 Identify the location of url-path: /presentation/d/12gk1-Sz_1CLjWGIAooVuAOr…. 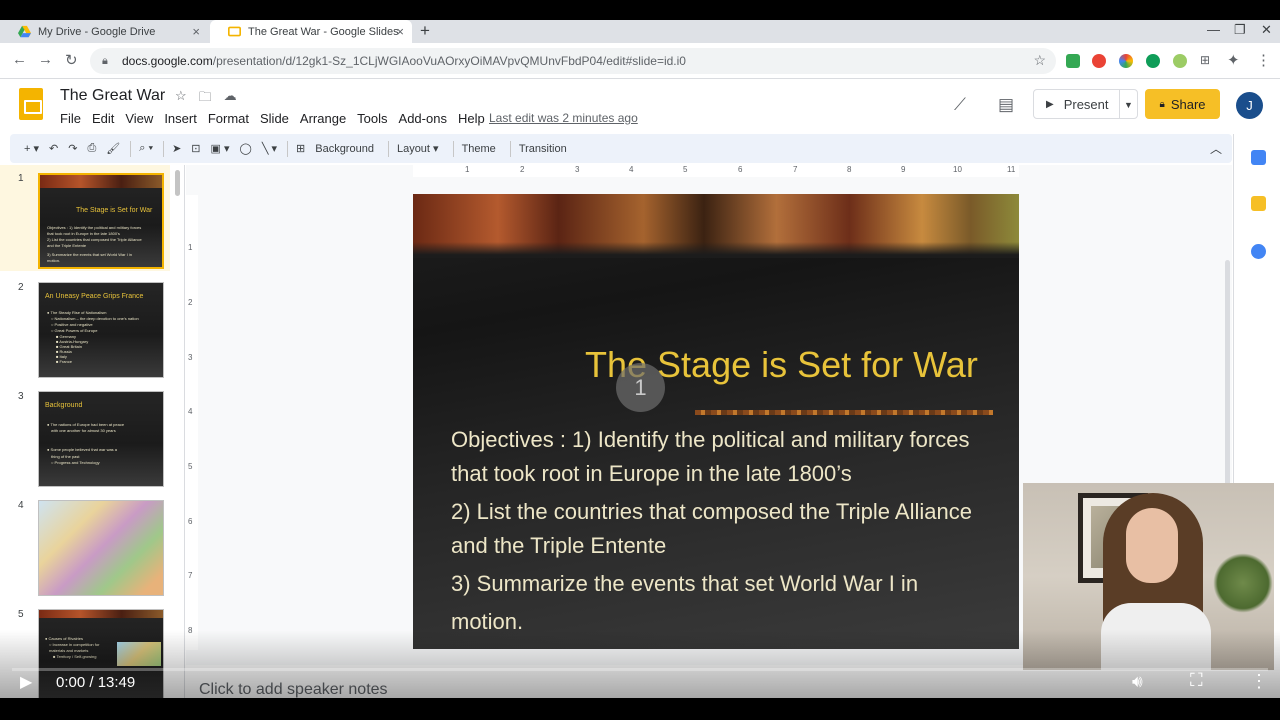
(449, 61).